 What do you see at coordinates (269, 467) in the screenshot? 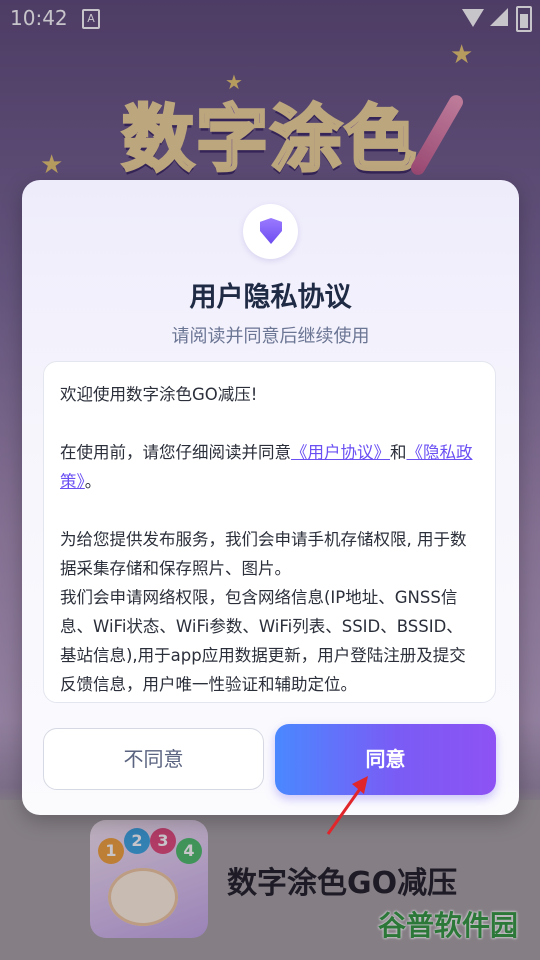
I see `intro-text: 在使用前，请您仔细阅读并同意《用户协议》和《隐私政策》。` at bounding box center [269, 467].